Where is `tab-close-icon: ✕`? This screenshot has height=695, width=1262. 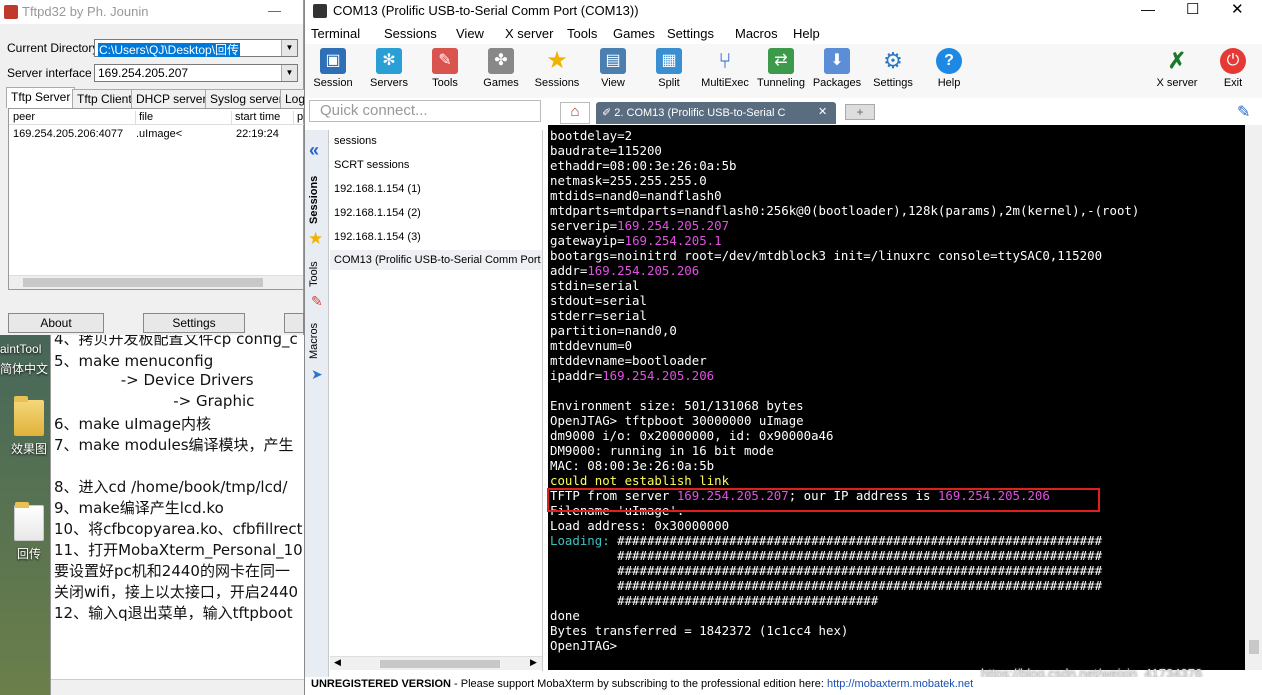
tab-close-icon: ✕ is located at coordinates (822, 111).